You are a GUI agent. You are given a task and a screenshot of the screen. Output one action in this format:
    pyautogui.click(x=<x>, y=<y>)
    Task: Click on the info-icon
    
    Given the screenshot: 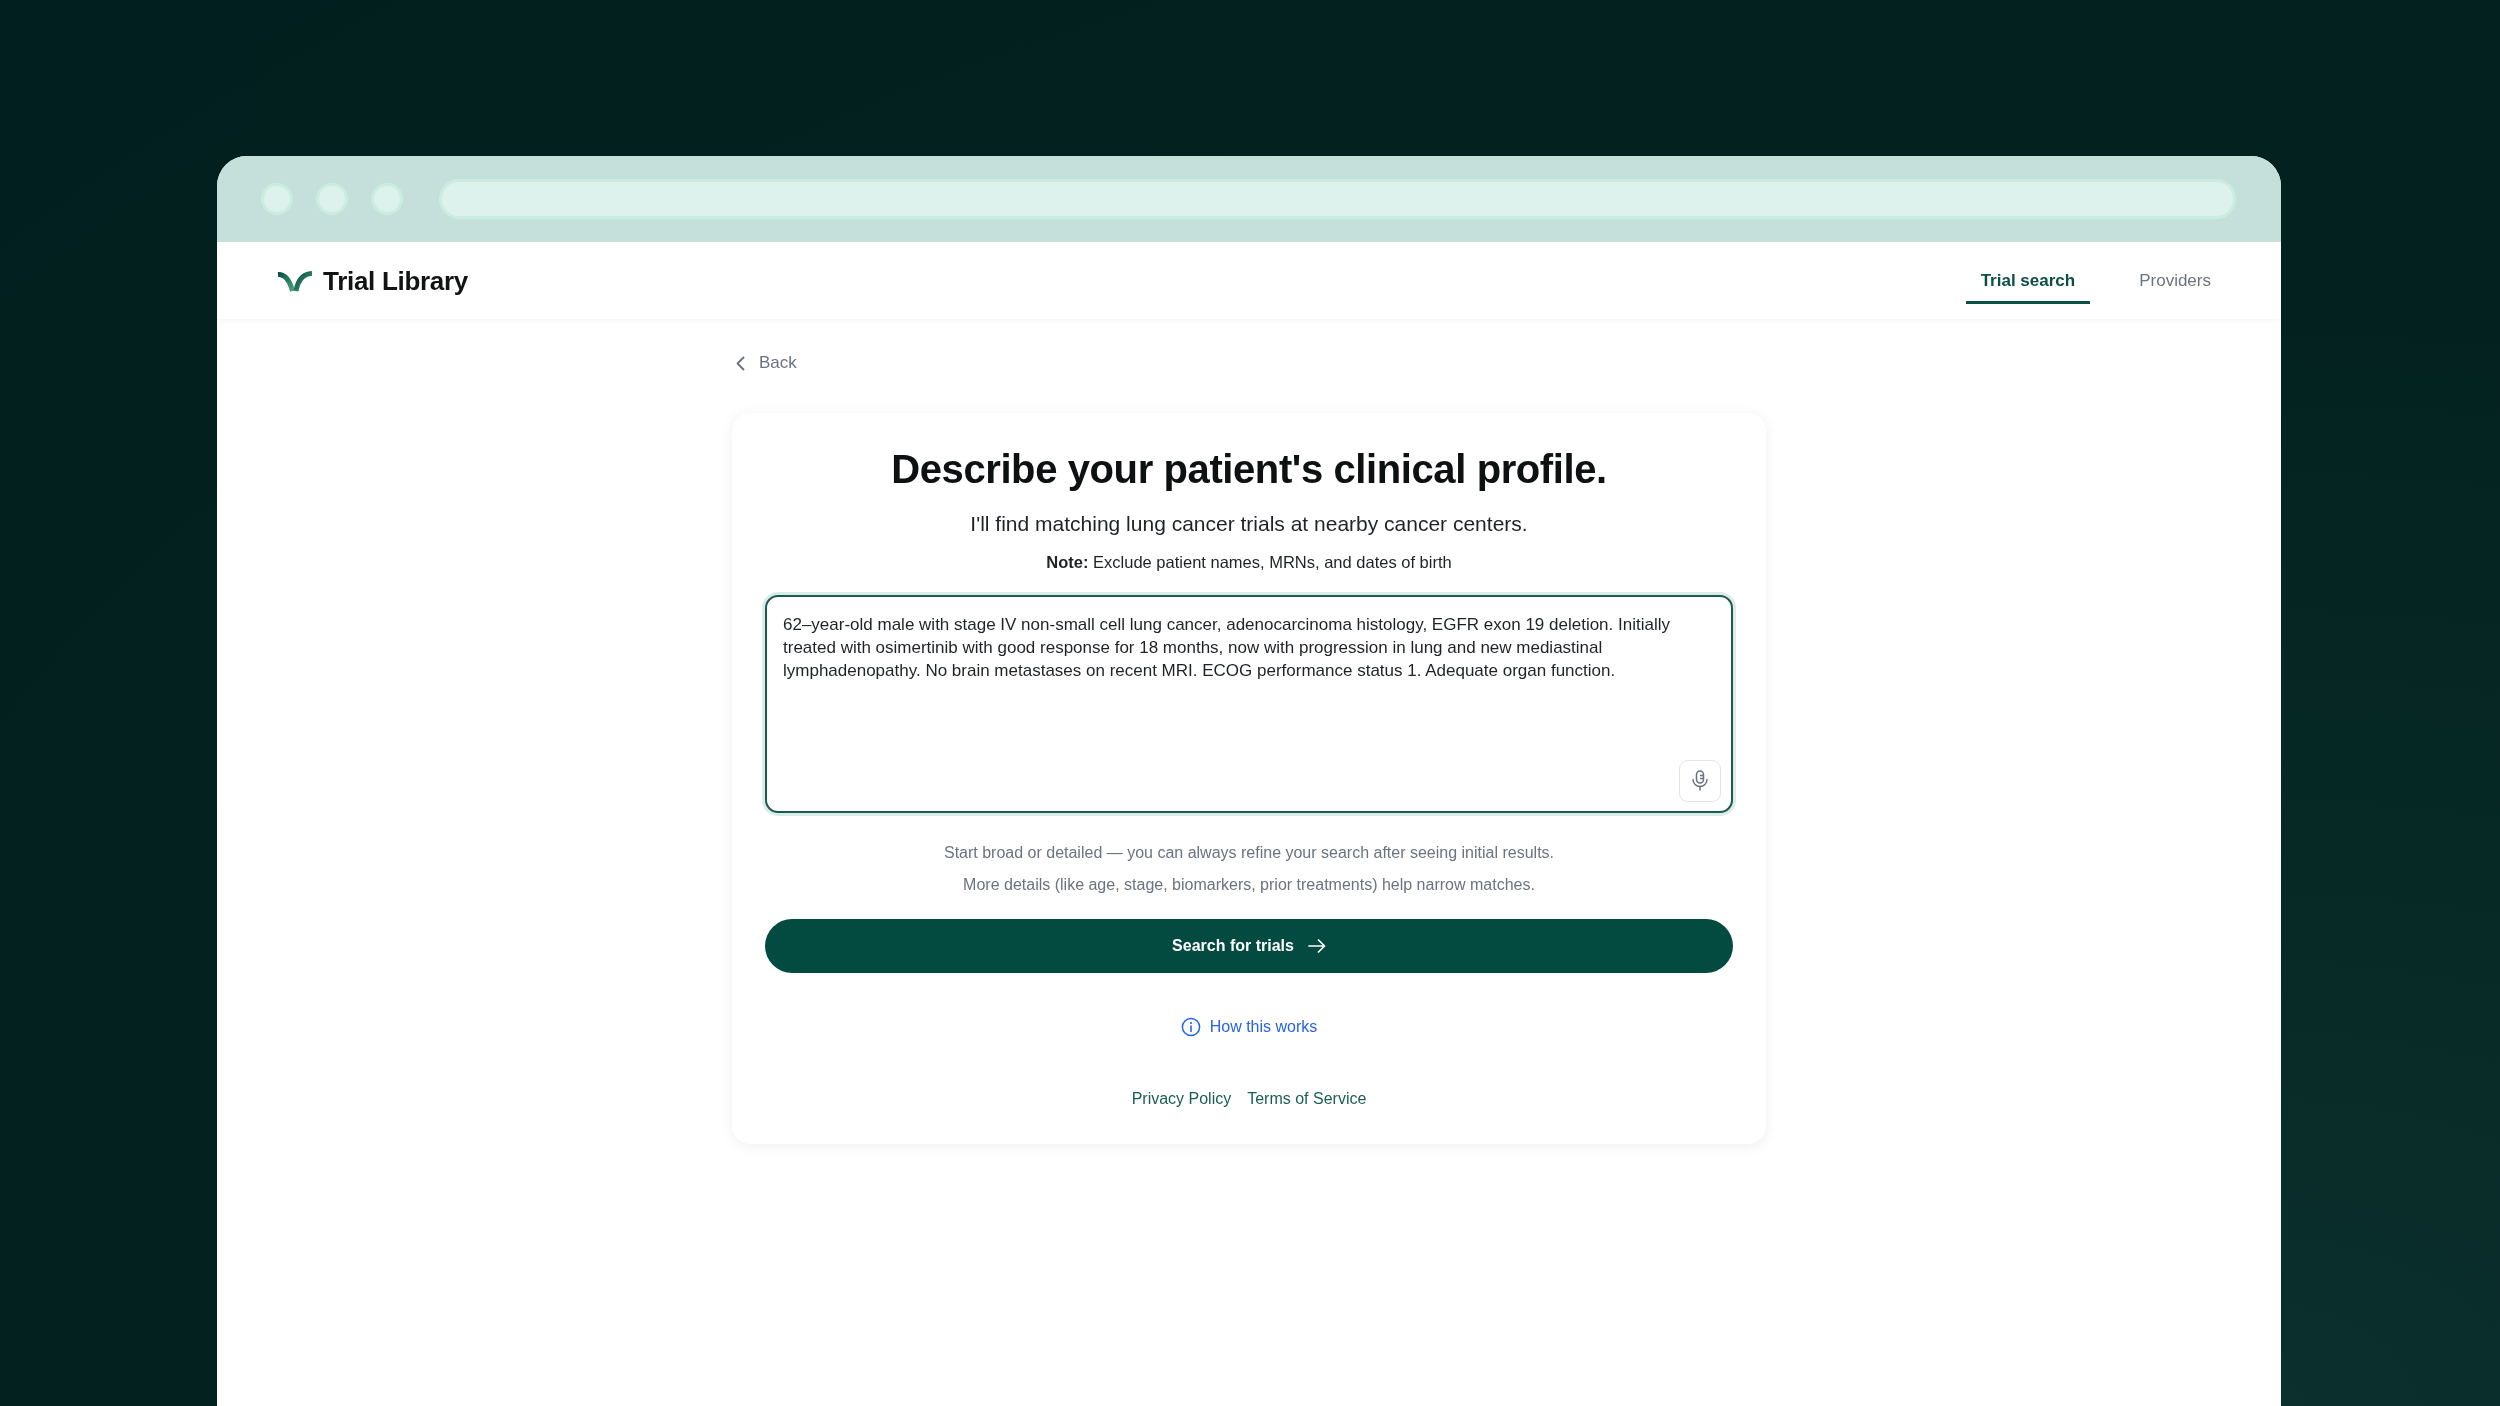 What is the action you would take?
    pyautogui.click(x=1190, y=1026)
    